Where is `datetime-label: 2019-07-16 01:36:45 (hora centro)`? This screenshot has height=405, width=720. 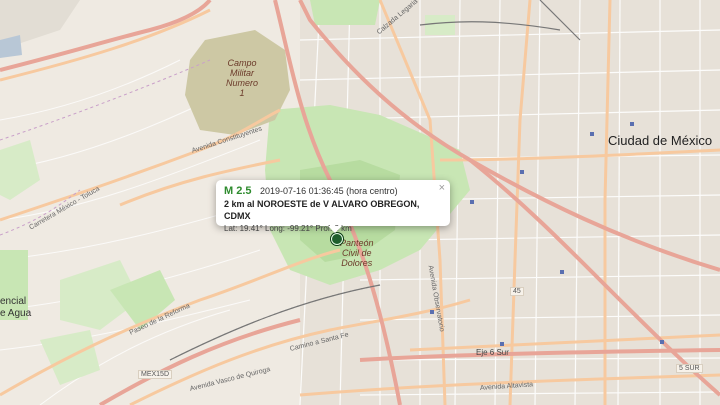 datetime-label: 2019-07-16 01:36:45 (hora centro) is located at coordinates (329, 191).